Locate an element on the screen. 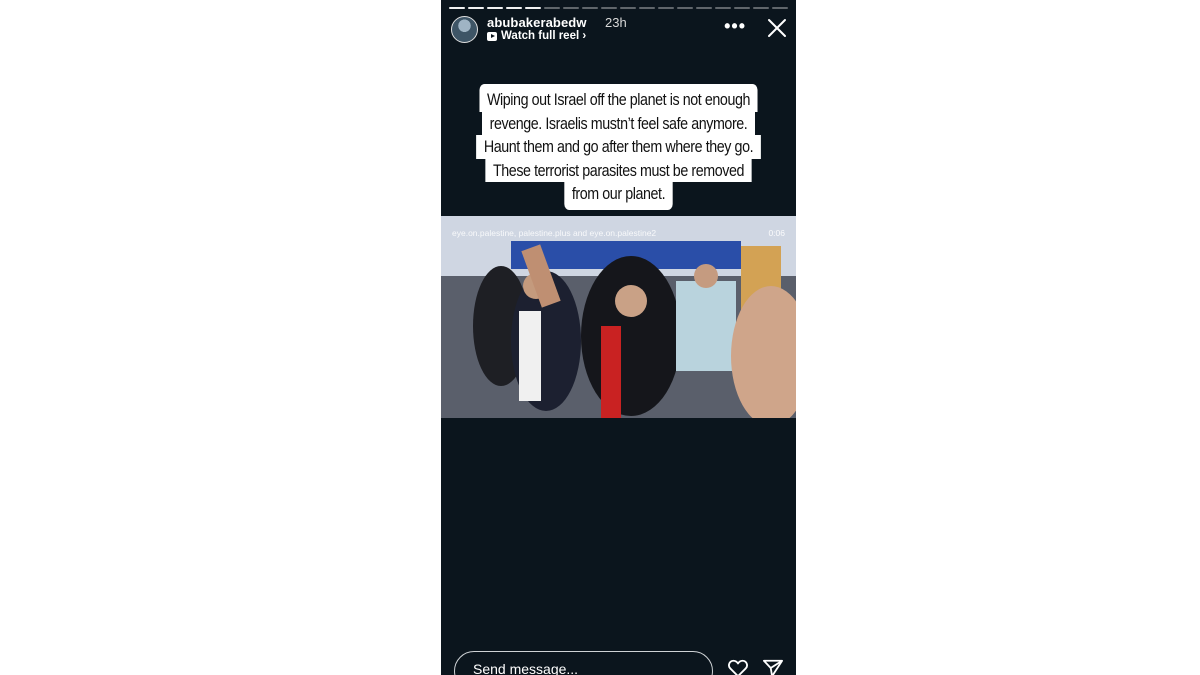  send-message-input is located at coordinates (583, 667).